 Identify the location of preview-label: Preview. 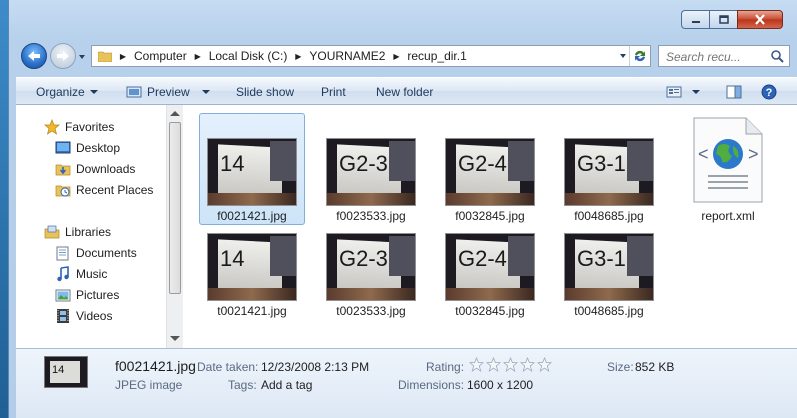
(168, 92).